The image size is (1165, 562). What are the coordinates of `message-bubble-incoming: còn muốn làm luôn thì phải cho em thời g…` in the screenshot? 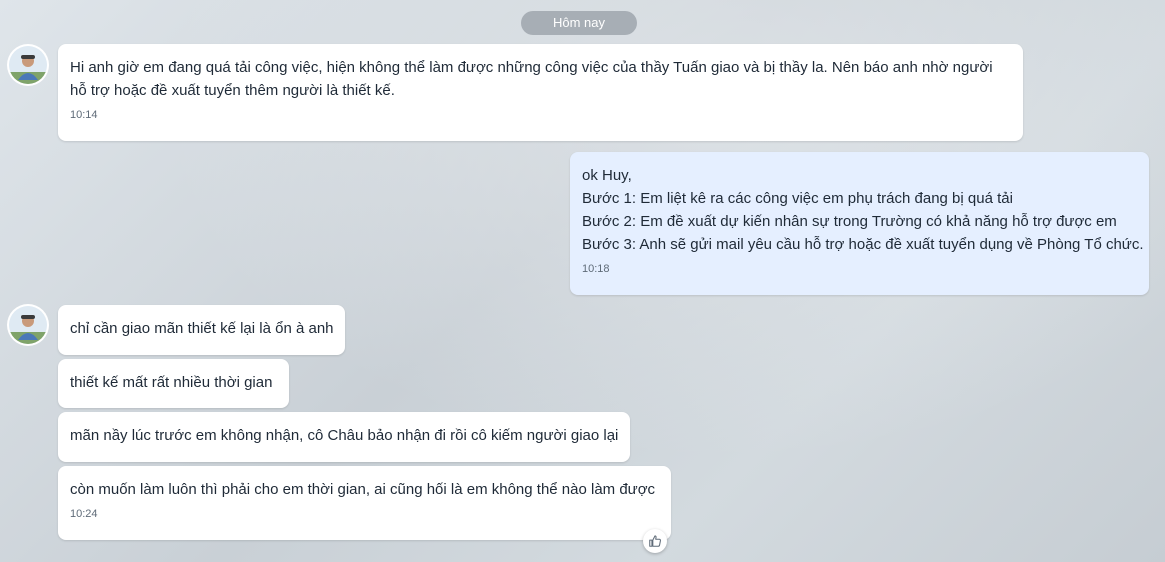 It's located at (364, 503).